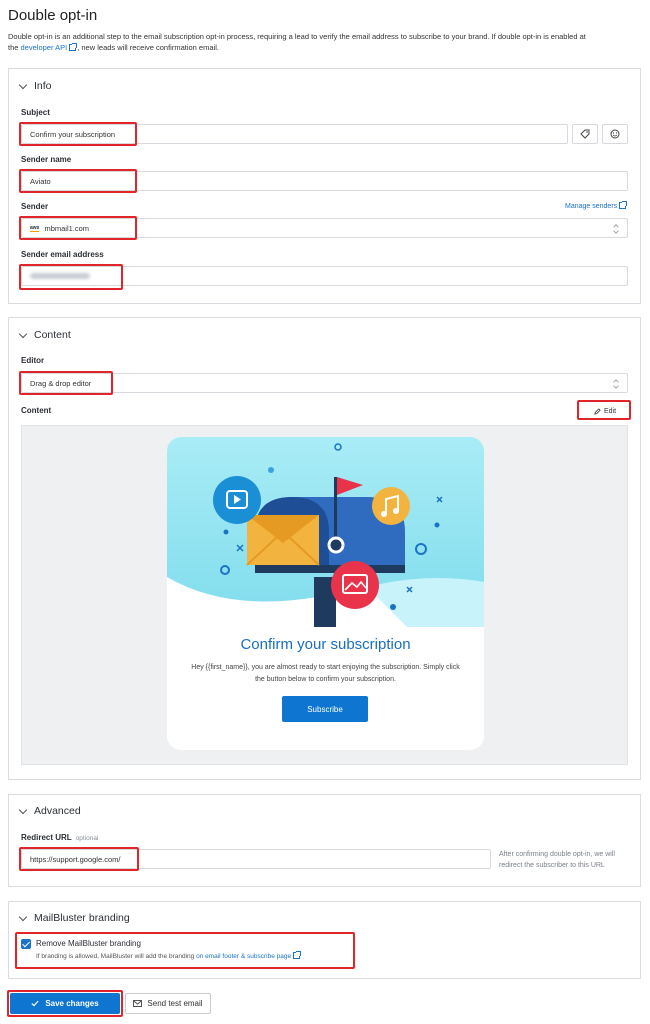 The width and height of the screenshot is (650, 1024). Describe the element at coordinates (325, 532) in the screenshot. I see `mailbox-illustration` at that location.